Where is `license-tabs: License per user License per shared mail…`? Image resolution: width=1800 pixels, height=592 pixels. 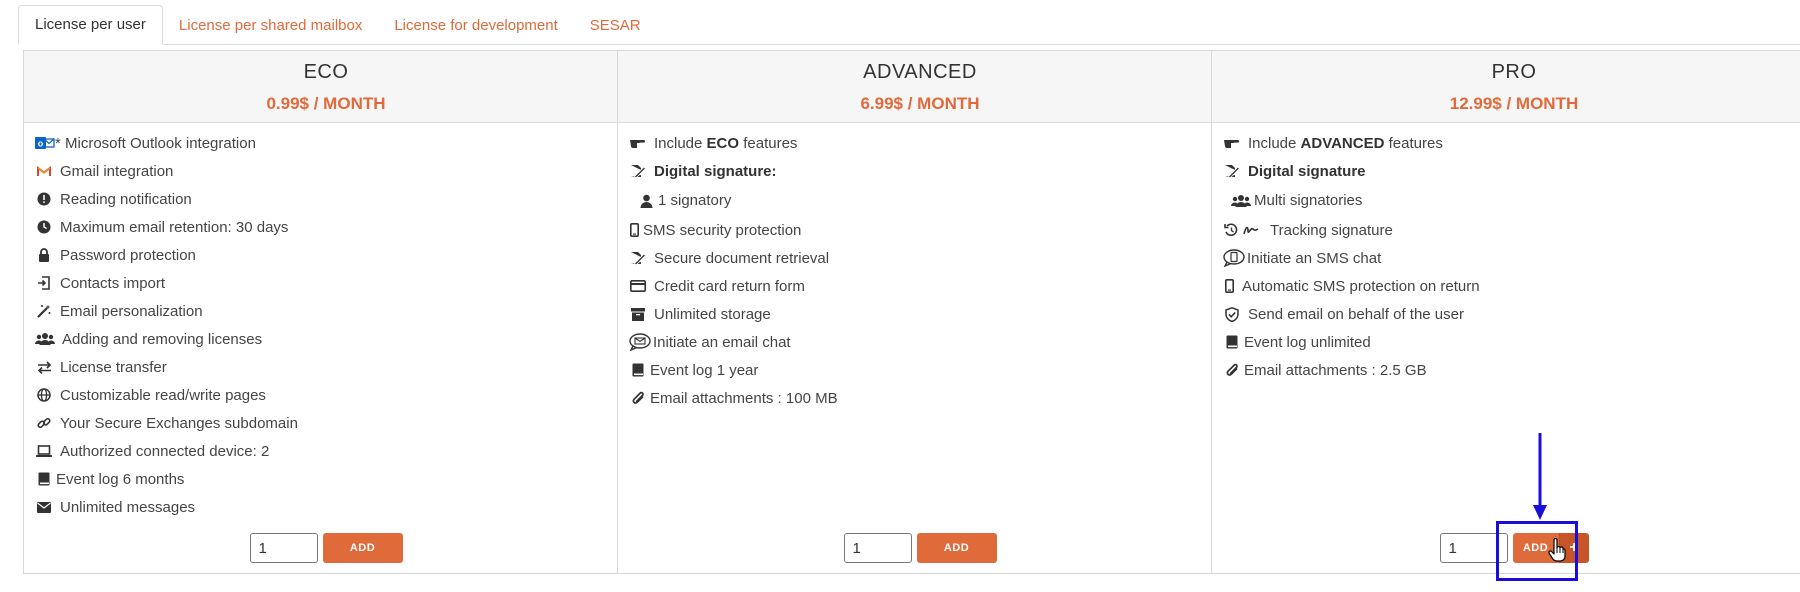 license-tabs: License per user License per shared mail… is located at coordinates (909, 25).